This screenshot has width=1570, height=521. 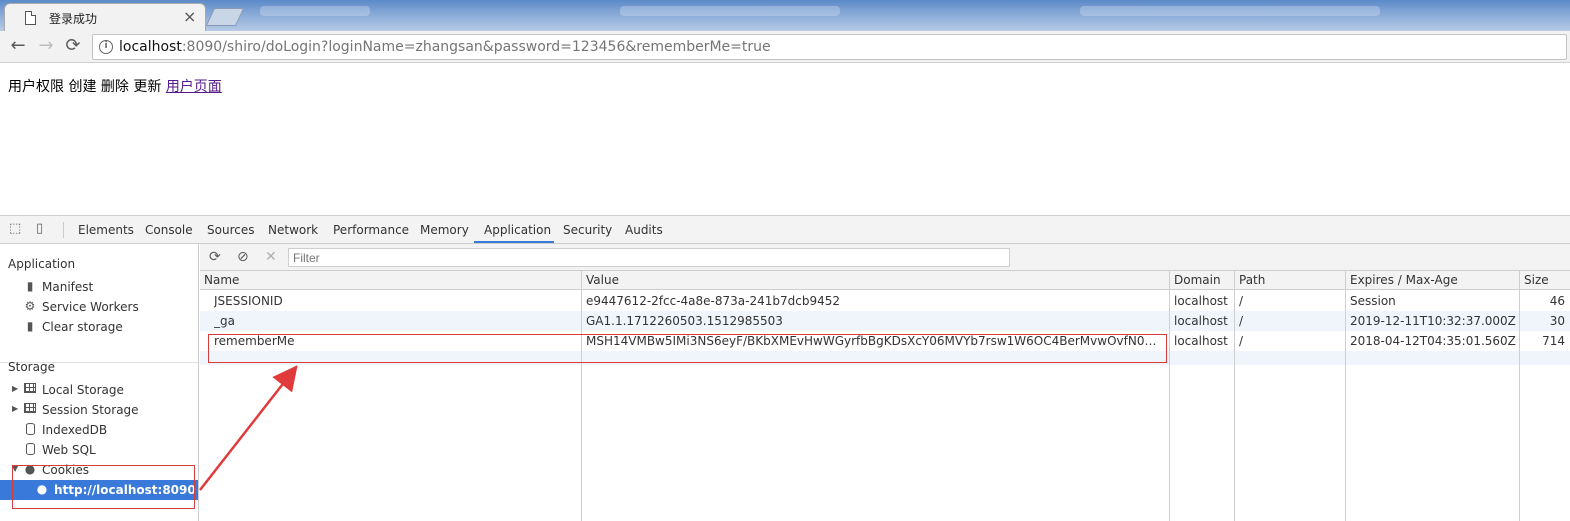 I want to click on section-application: Application, so click(x=42, y=264).